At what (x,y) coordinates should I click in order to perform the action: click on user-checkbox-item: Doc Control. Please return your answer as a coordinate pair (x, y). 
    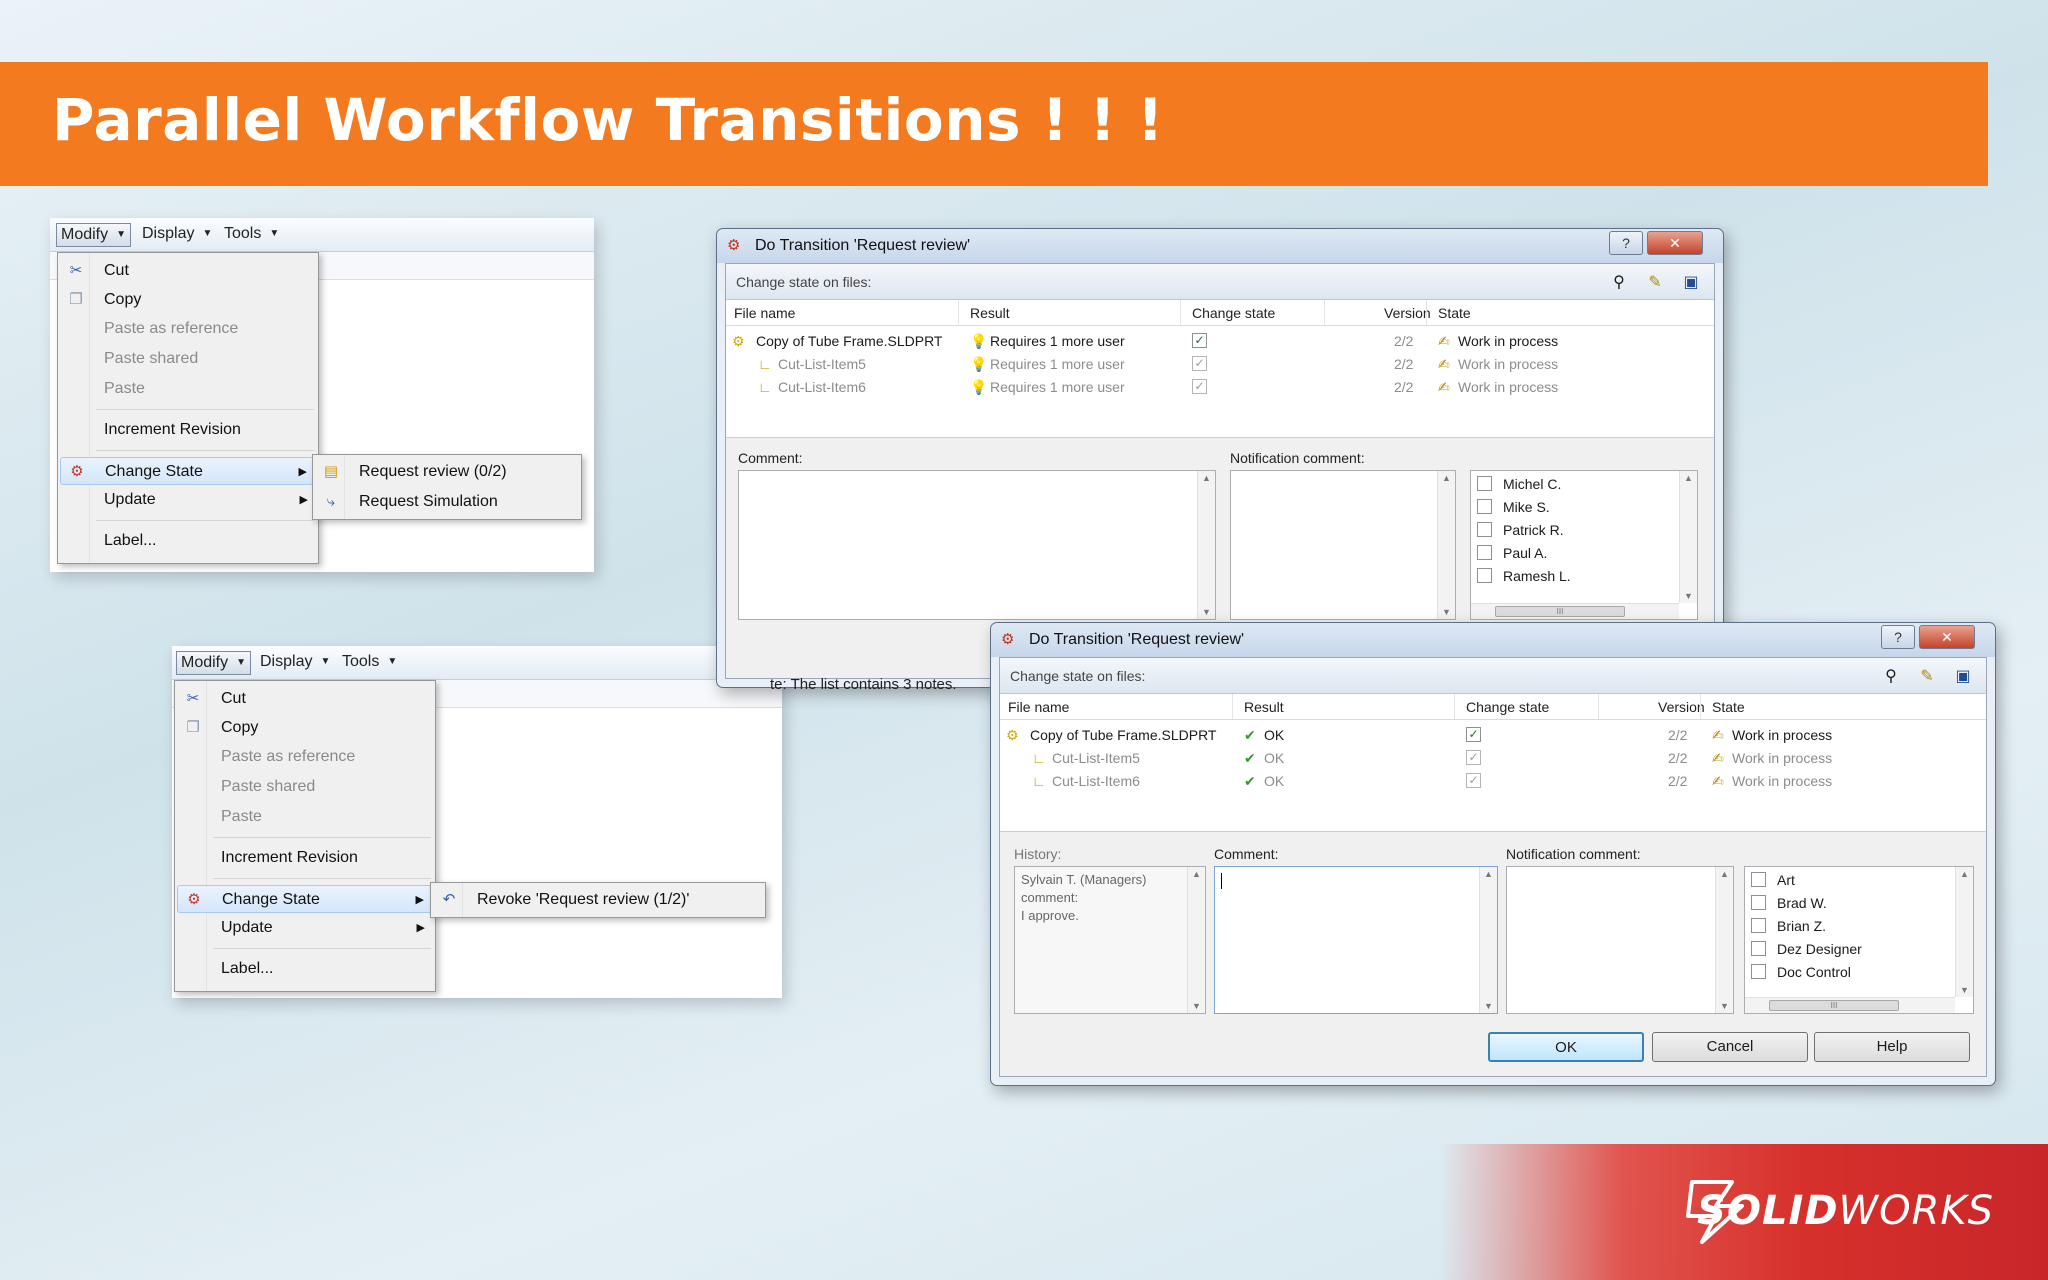
    Looking at the image, I should click on (1801, 972).